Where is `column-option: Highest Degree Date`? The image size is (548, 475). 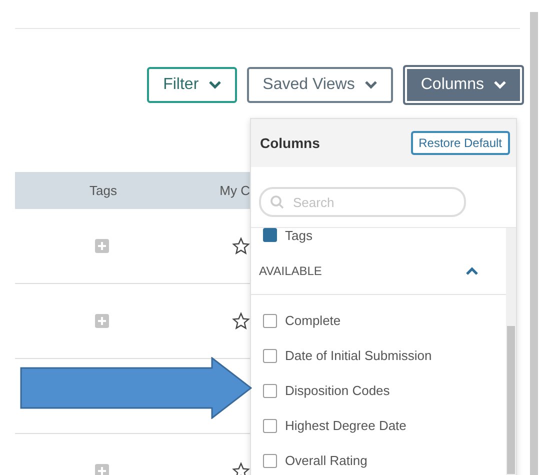 column-option: Highest Degree Date is located at coordinates (345, 425).